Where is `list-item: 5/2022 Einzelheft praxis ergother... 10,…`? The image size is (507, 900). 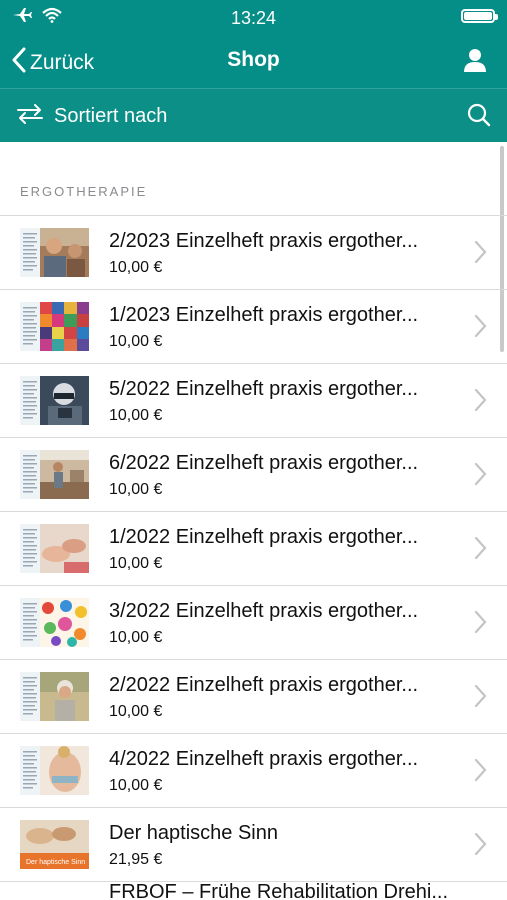 list-item: 5/2022 Einzelheft praxis ergother... 10,… is located at coordinates (253, 401).